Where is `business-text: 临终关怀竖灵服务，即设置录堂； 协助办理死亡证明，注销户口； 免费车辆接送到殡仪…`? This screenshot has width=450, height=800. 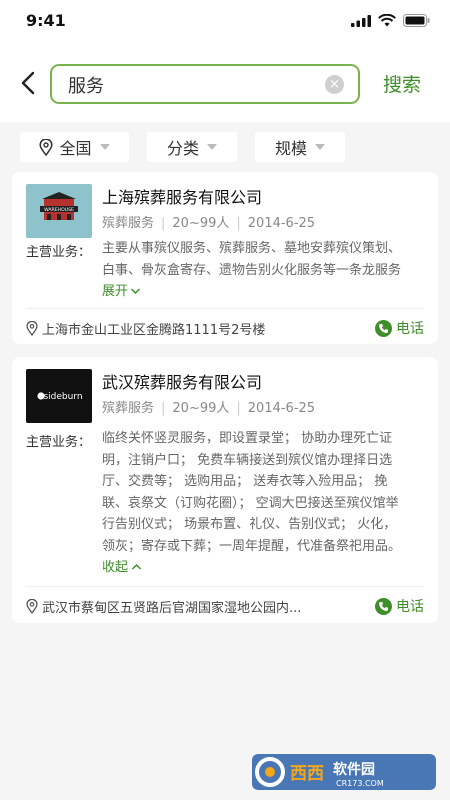 business-text: 临终关怀竖灵服务，即设置录堂； 协助办理死亡证明，注销户口； 免费车辆接送到殡仪… is located at coordinates (252, 492).